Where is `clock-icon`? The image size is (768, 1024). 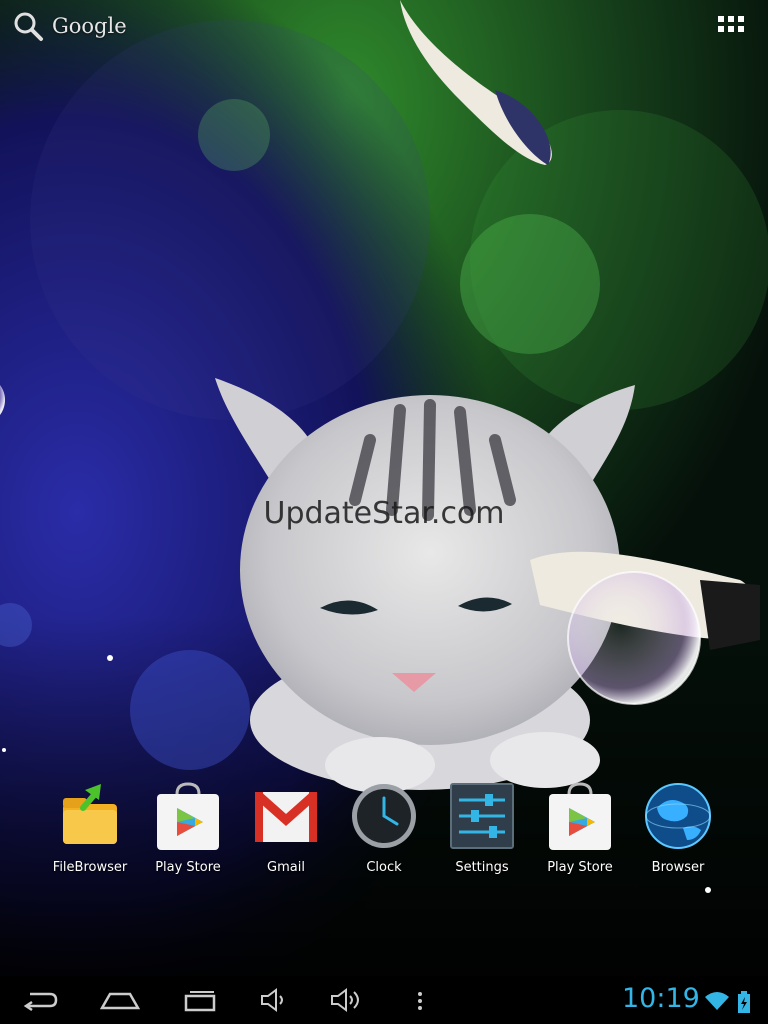 clock-icon is located at coordinates (384, 816).